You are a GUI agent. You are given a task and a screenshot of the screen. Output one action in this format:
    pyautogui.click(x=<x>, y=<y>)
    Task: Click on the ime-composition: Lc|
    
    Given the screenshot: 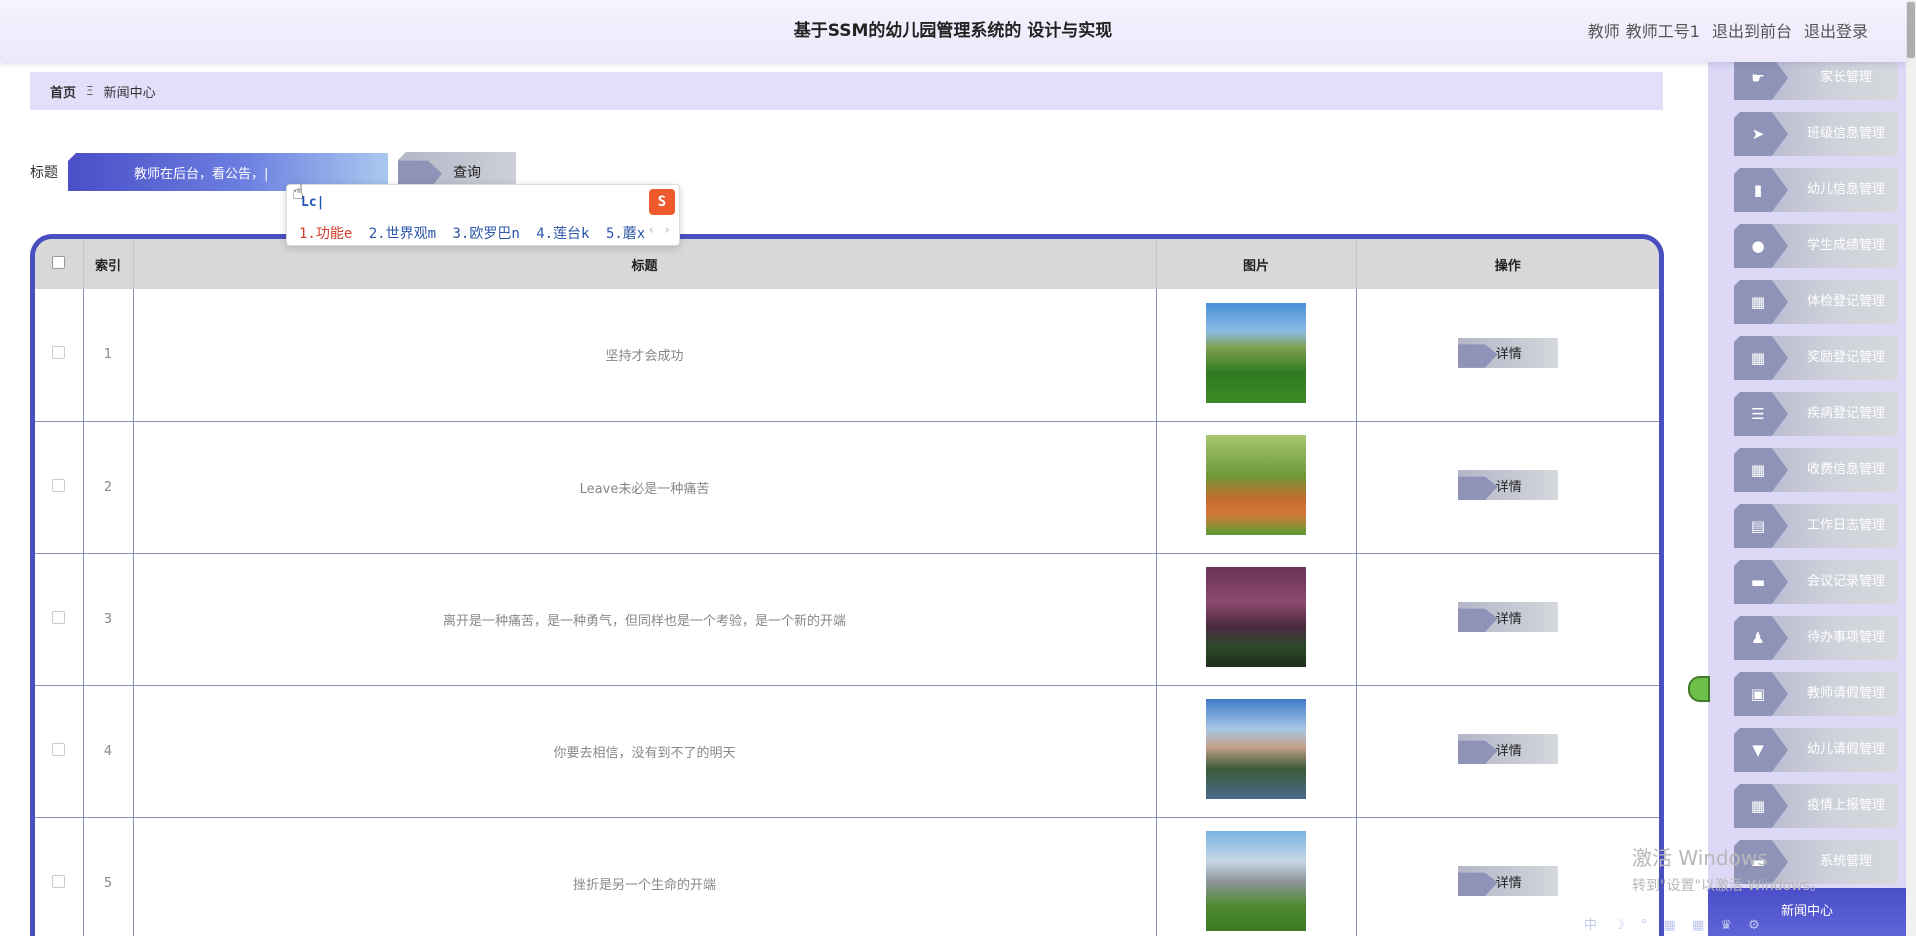 What is the action you would take?
    pyautogui.click(x=313, y=202)
    